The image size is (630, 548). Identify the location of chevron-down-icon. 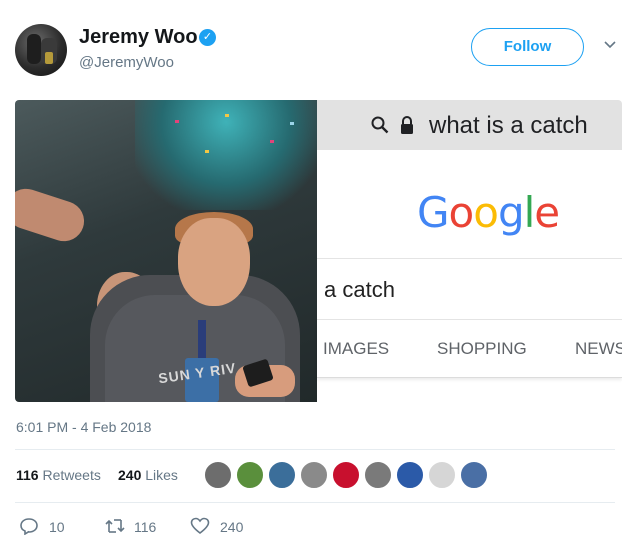
(610, 45).